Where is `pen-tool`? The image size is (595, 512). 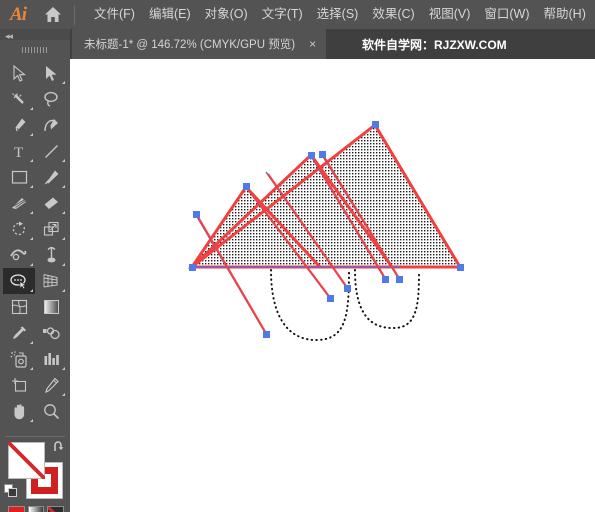 pen-tool is located at coordinates (19, 125).